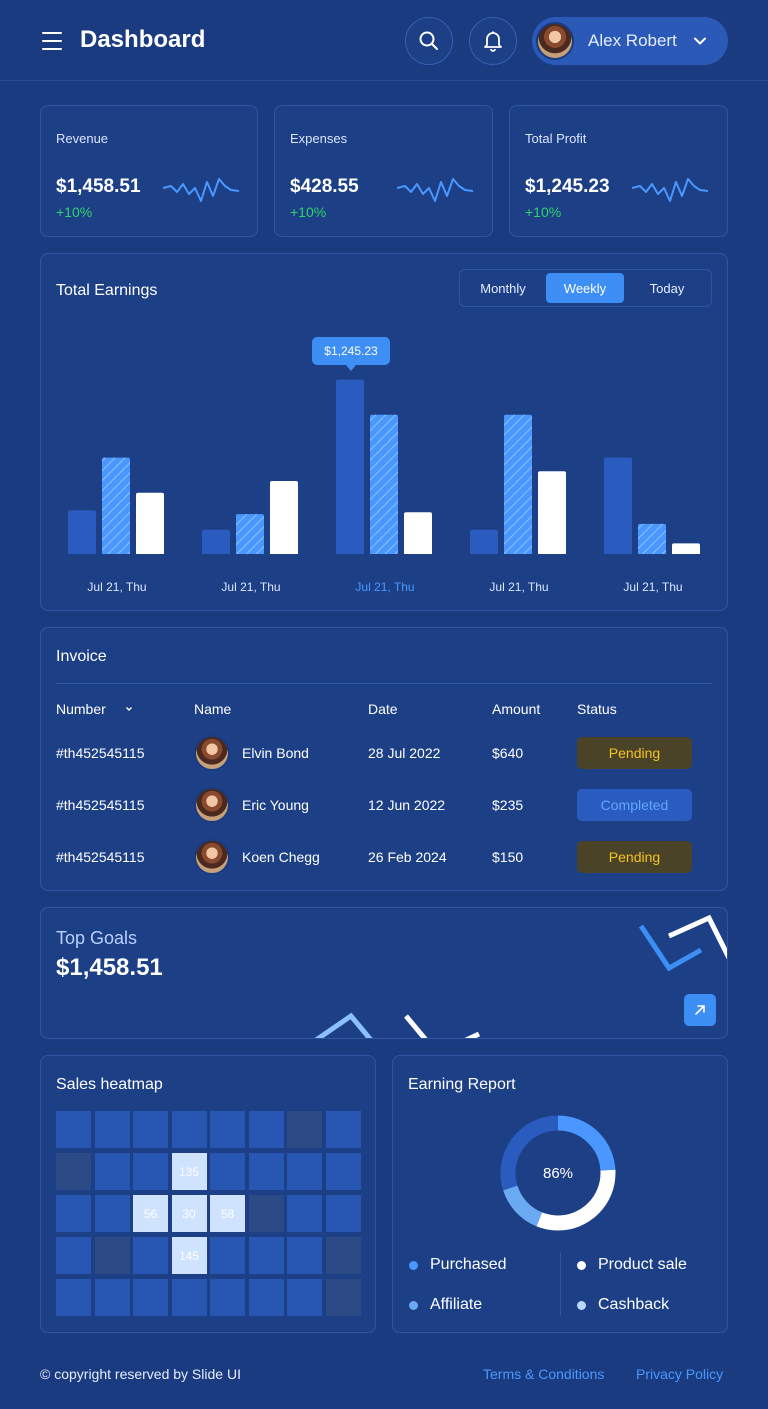  I want to click on chevron-down-icon, so click(700, 41).